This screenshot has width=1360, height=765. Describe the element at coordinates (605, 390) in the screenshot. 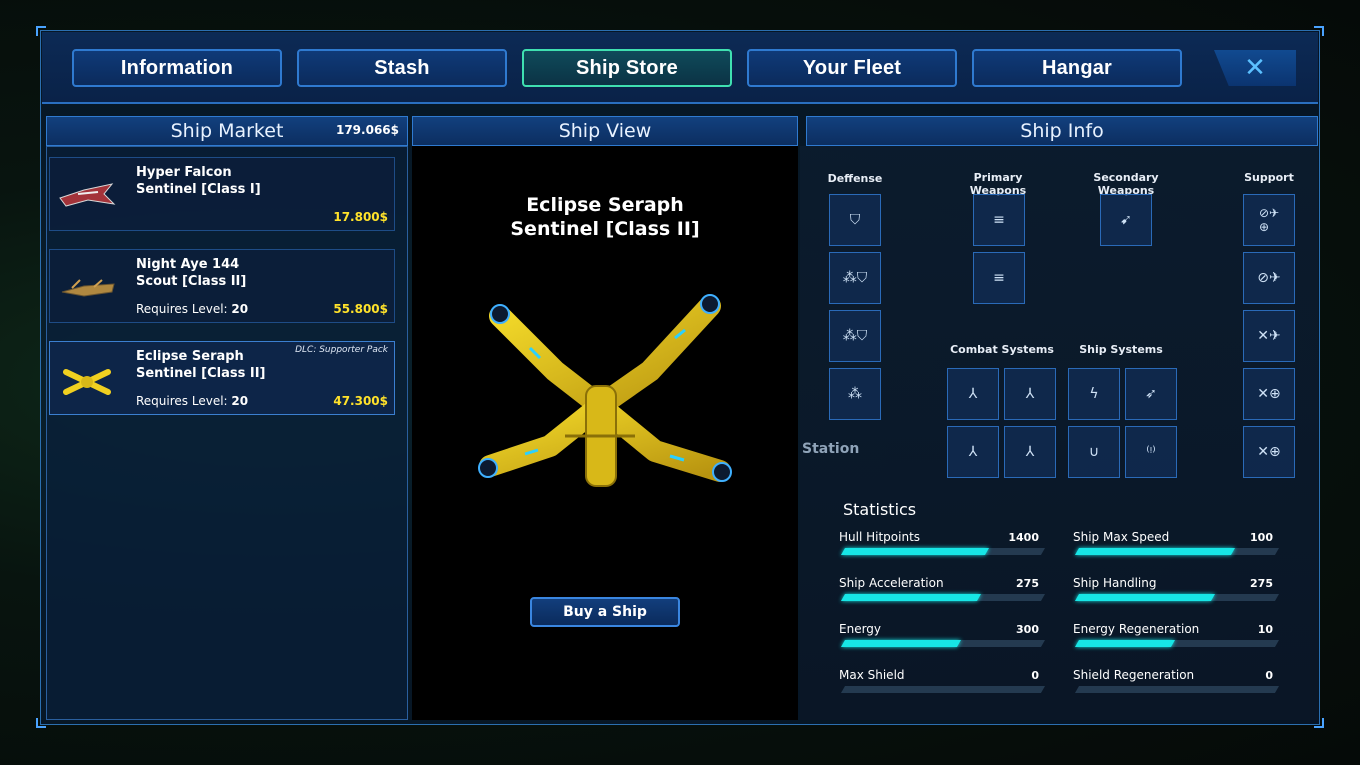

I see `ship-model-image` at that location.